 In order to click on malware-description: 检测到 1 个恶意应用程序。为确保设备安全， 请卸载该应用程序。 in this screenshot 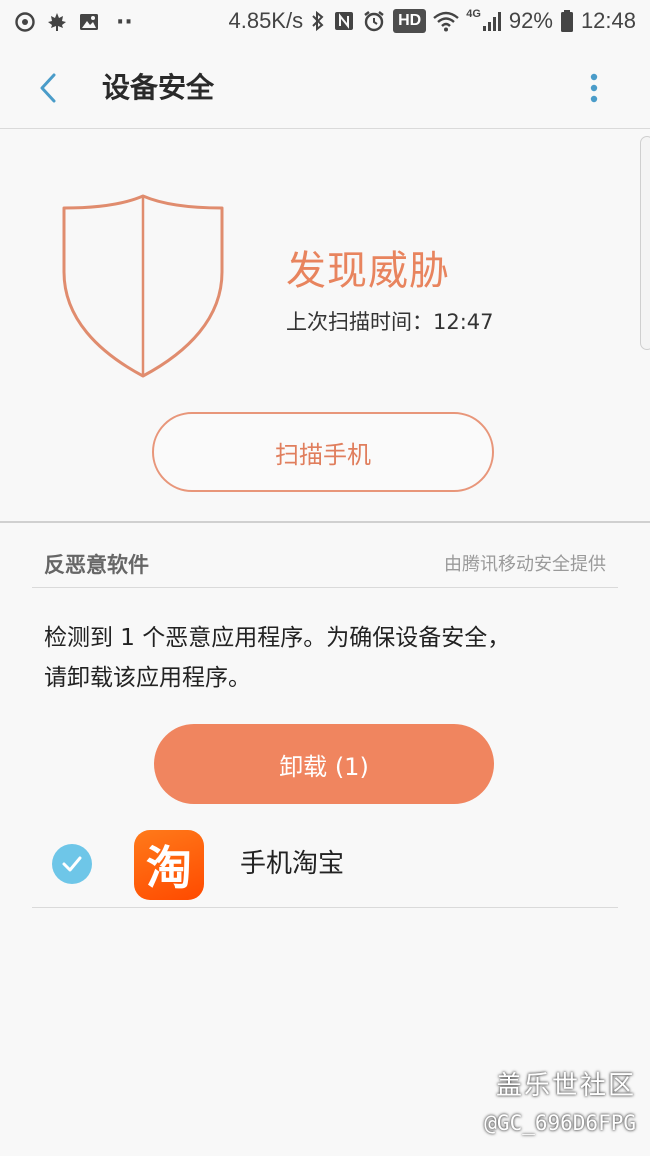, I will do `click(329, 658)`.